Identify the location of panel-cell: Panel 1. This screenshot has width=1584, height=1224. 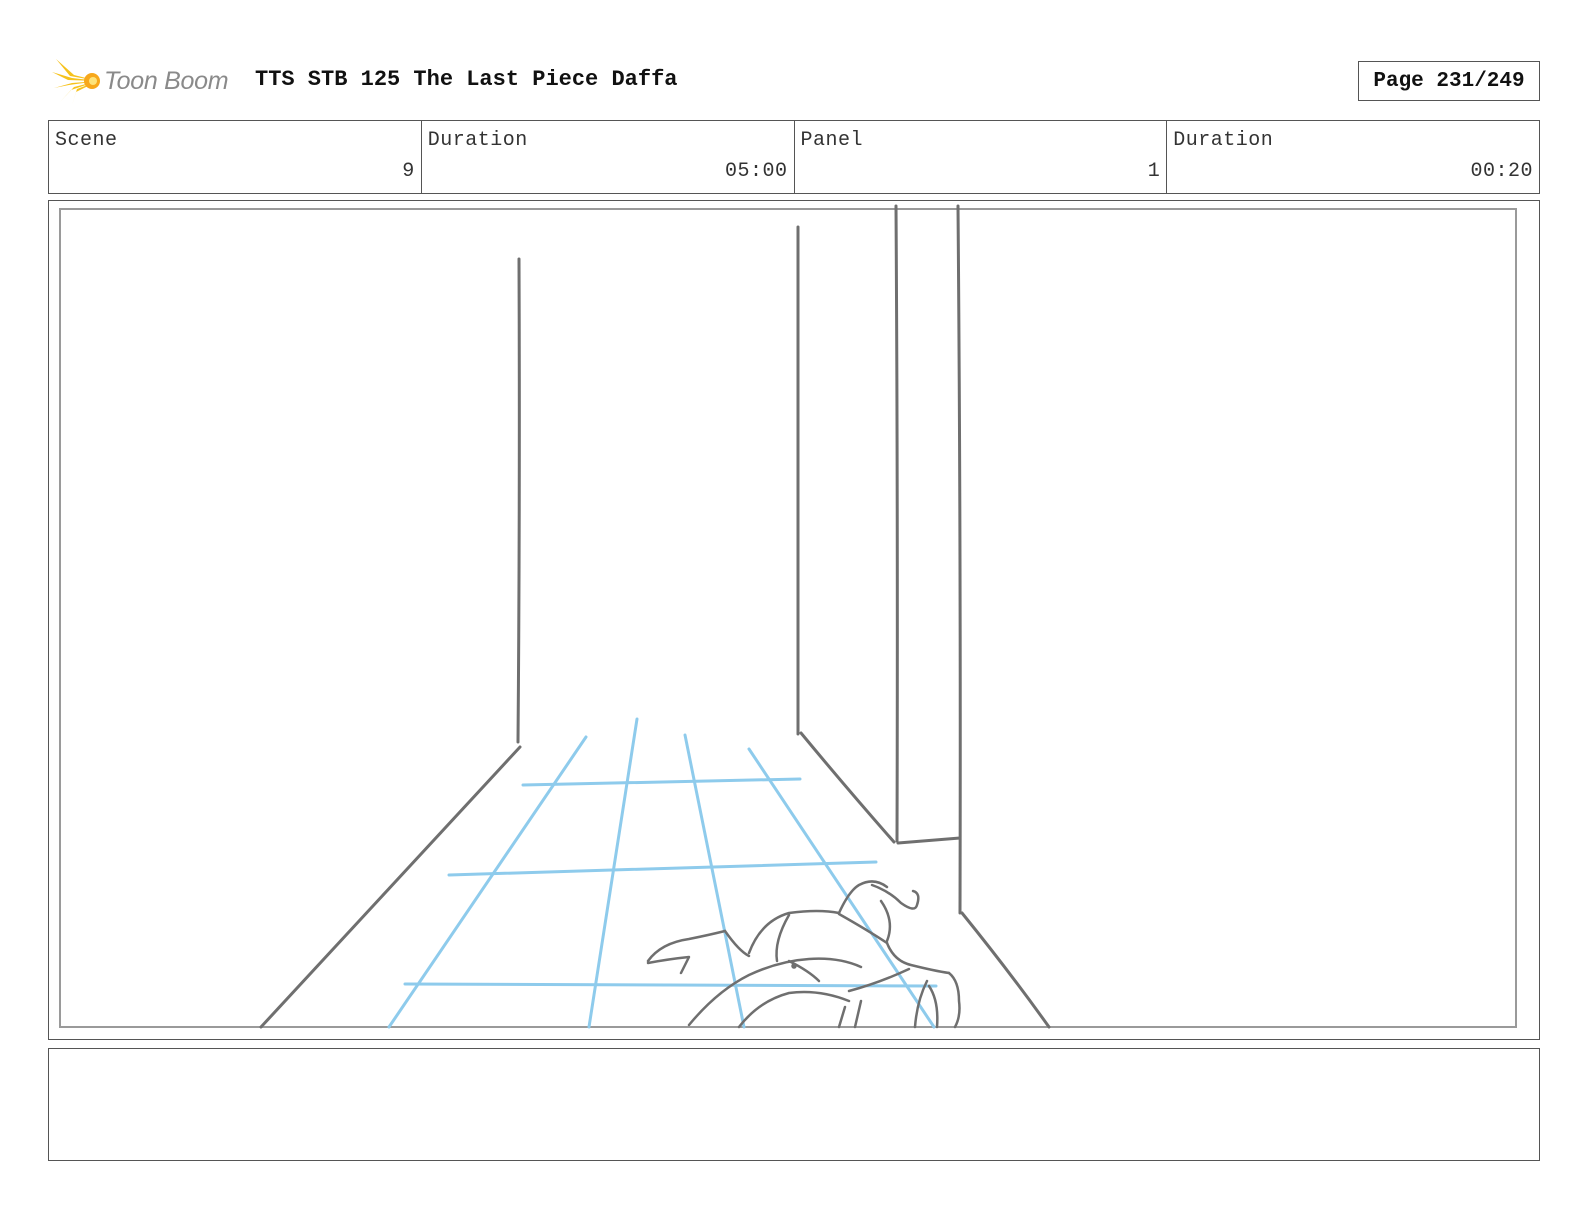
(981, 157).